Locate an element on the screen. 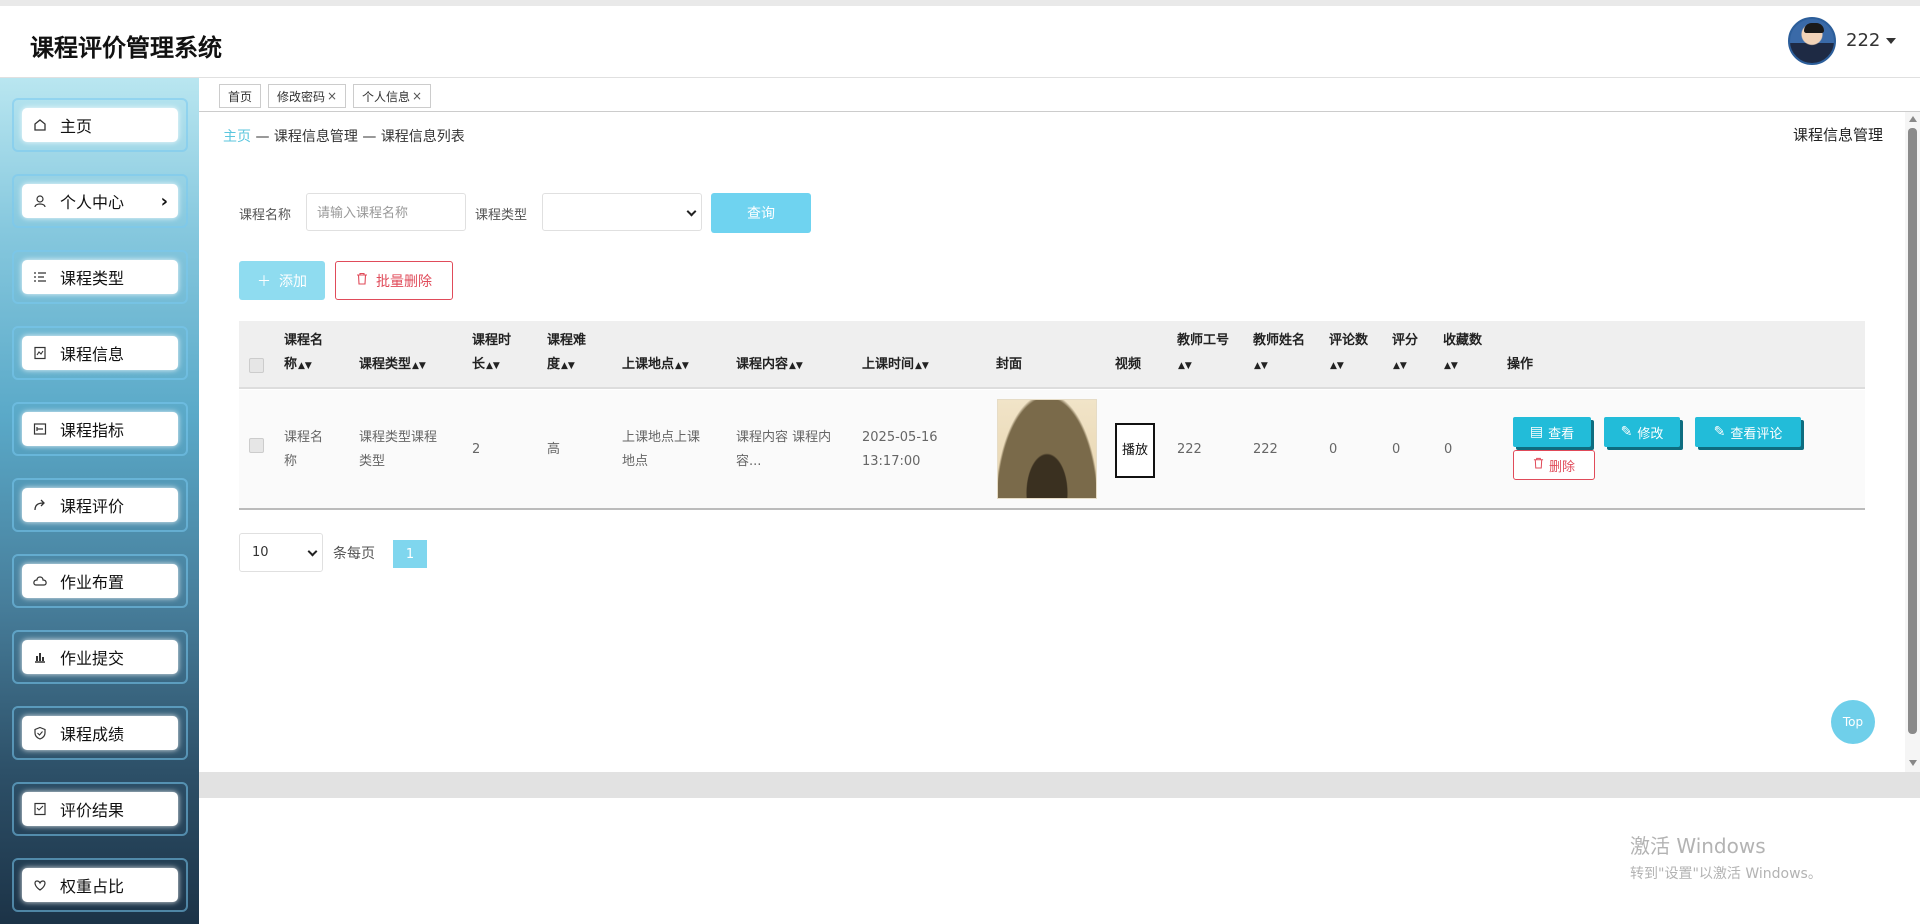 Image resolution: width=1920 pixels, height=924 pixels. delete-button: 删除 is located at coordinates (1554, 465).